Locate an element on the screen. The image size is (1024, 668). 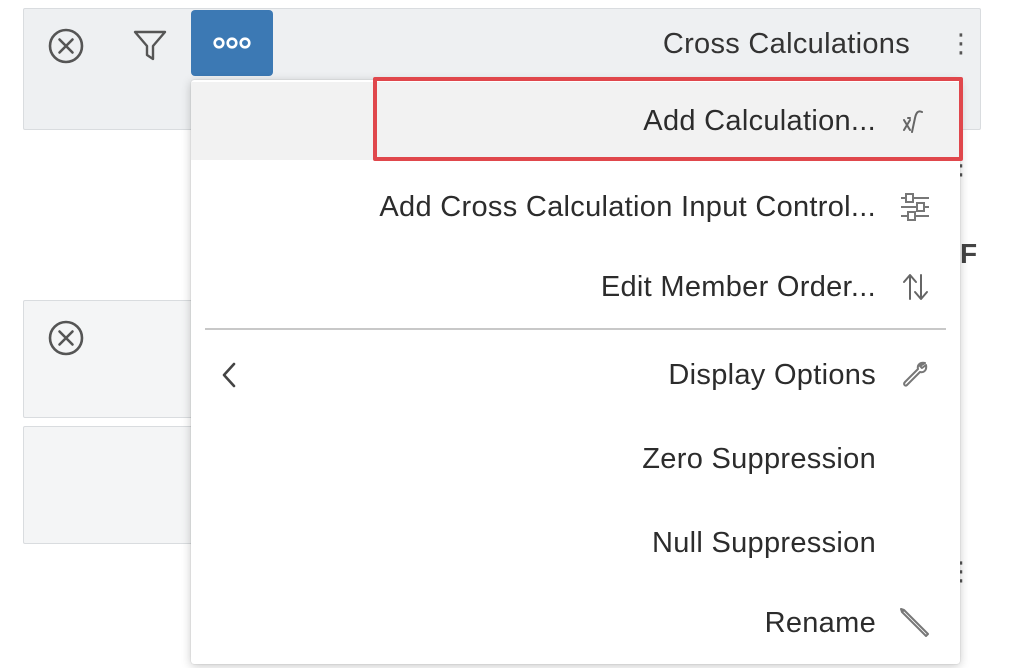
menu-item-label: Zero Suppression is located at coordinates (759, 458).